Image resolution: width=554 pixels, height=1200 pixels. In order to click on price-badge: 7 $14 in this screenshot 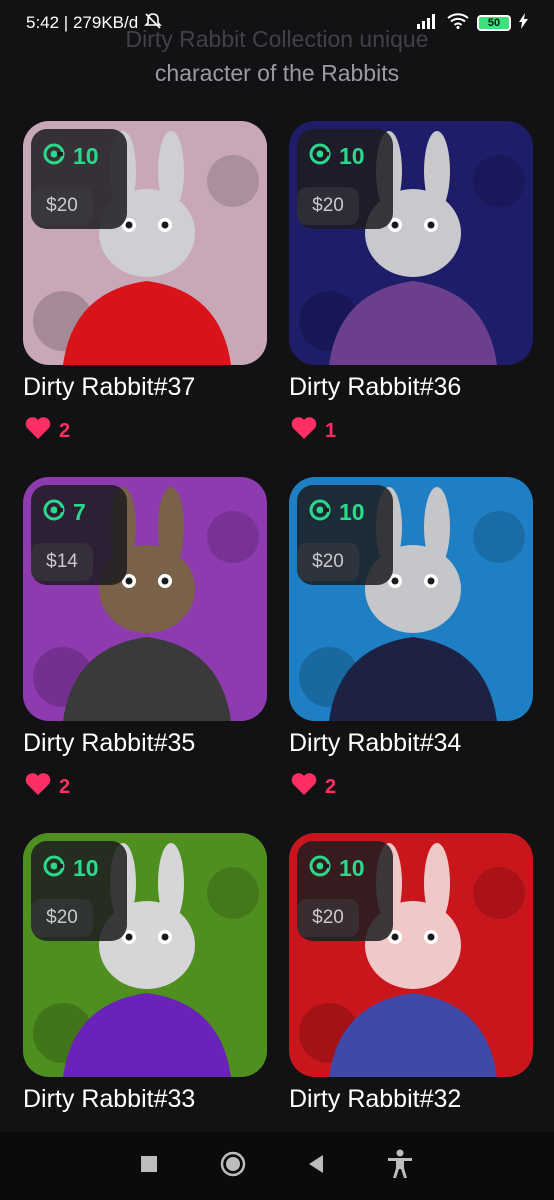, I will do `click(79, 535)`.